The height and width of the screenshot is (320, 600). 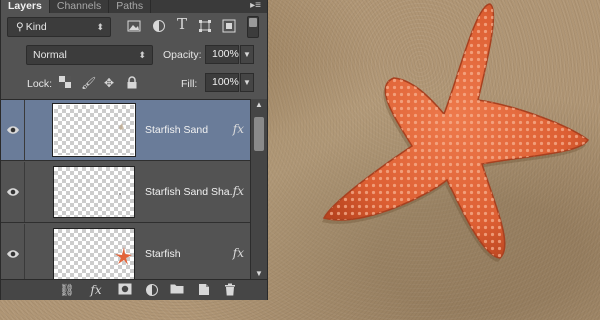 What do you see at coordinates (89, 55) in the screenshot?
I see `blend-mode-select: Normal ⬍` at bounding box center [89, 55].